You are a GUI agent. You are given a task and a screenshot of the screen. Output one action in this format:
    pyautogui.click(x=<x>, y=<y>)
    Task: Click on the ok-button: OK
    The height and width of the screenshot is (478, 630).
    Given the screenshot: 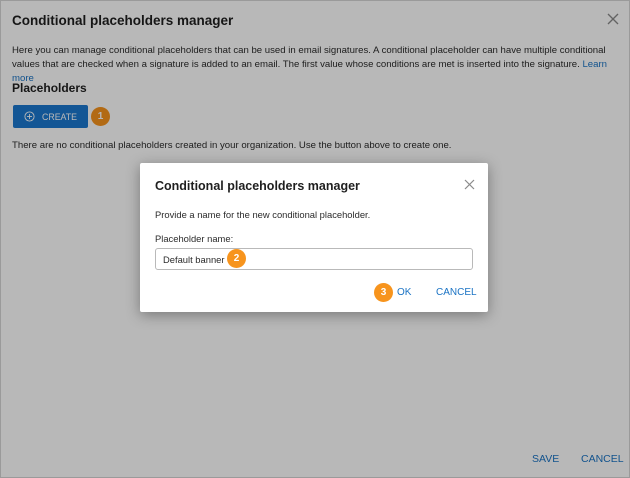 What is the action you would take?
    pyautogui.click(x=404, y=292)
    